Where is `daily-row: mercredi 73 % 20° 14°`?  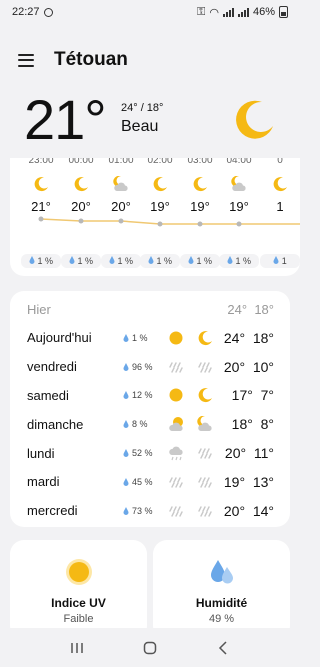
daily-row: mercredi 73 % 20° 14° is located at coordinates (150, 511).